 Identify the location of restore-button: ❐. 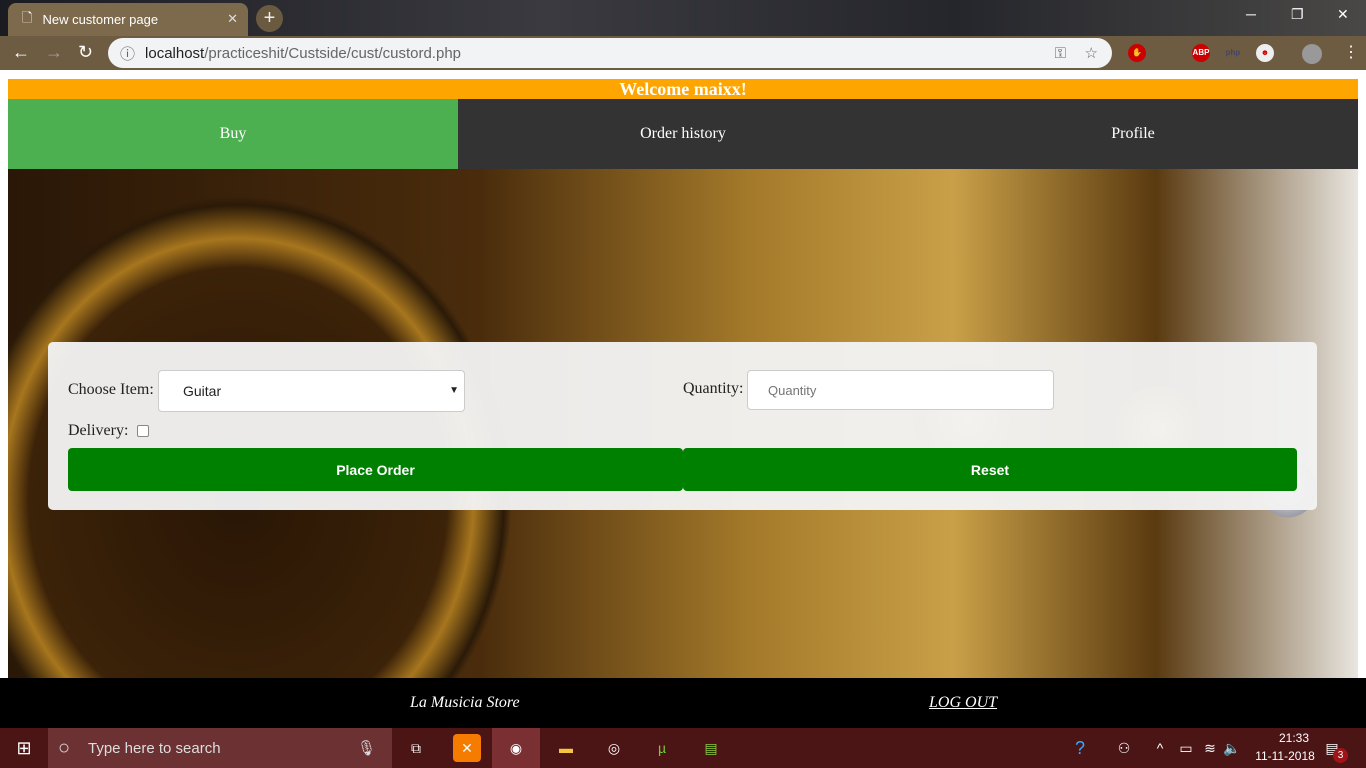
(1297, 14).